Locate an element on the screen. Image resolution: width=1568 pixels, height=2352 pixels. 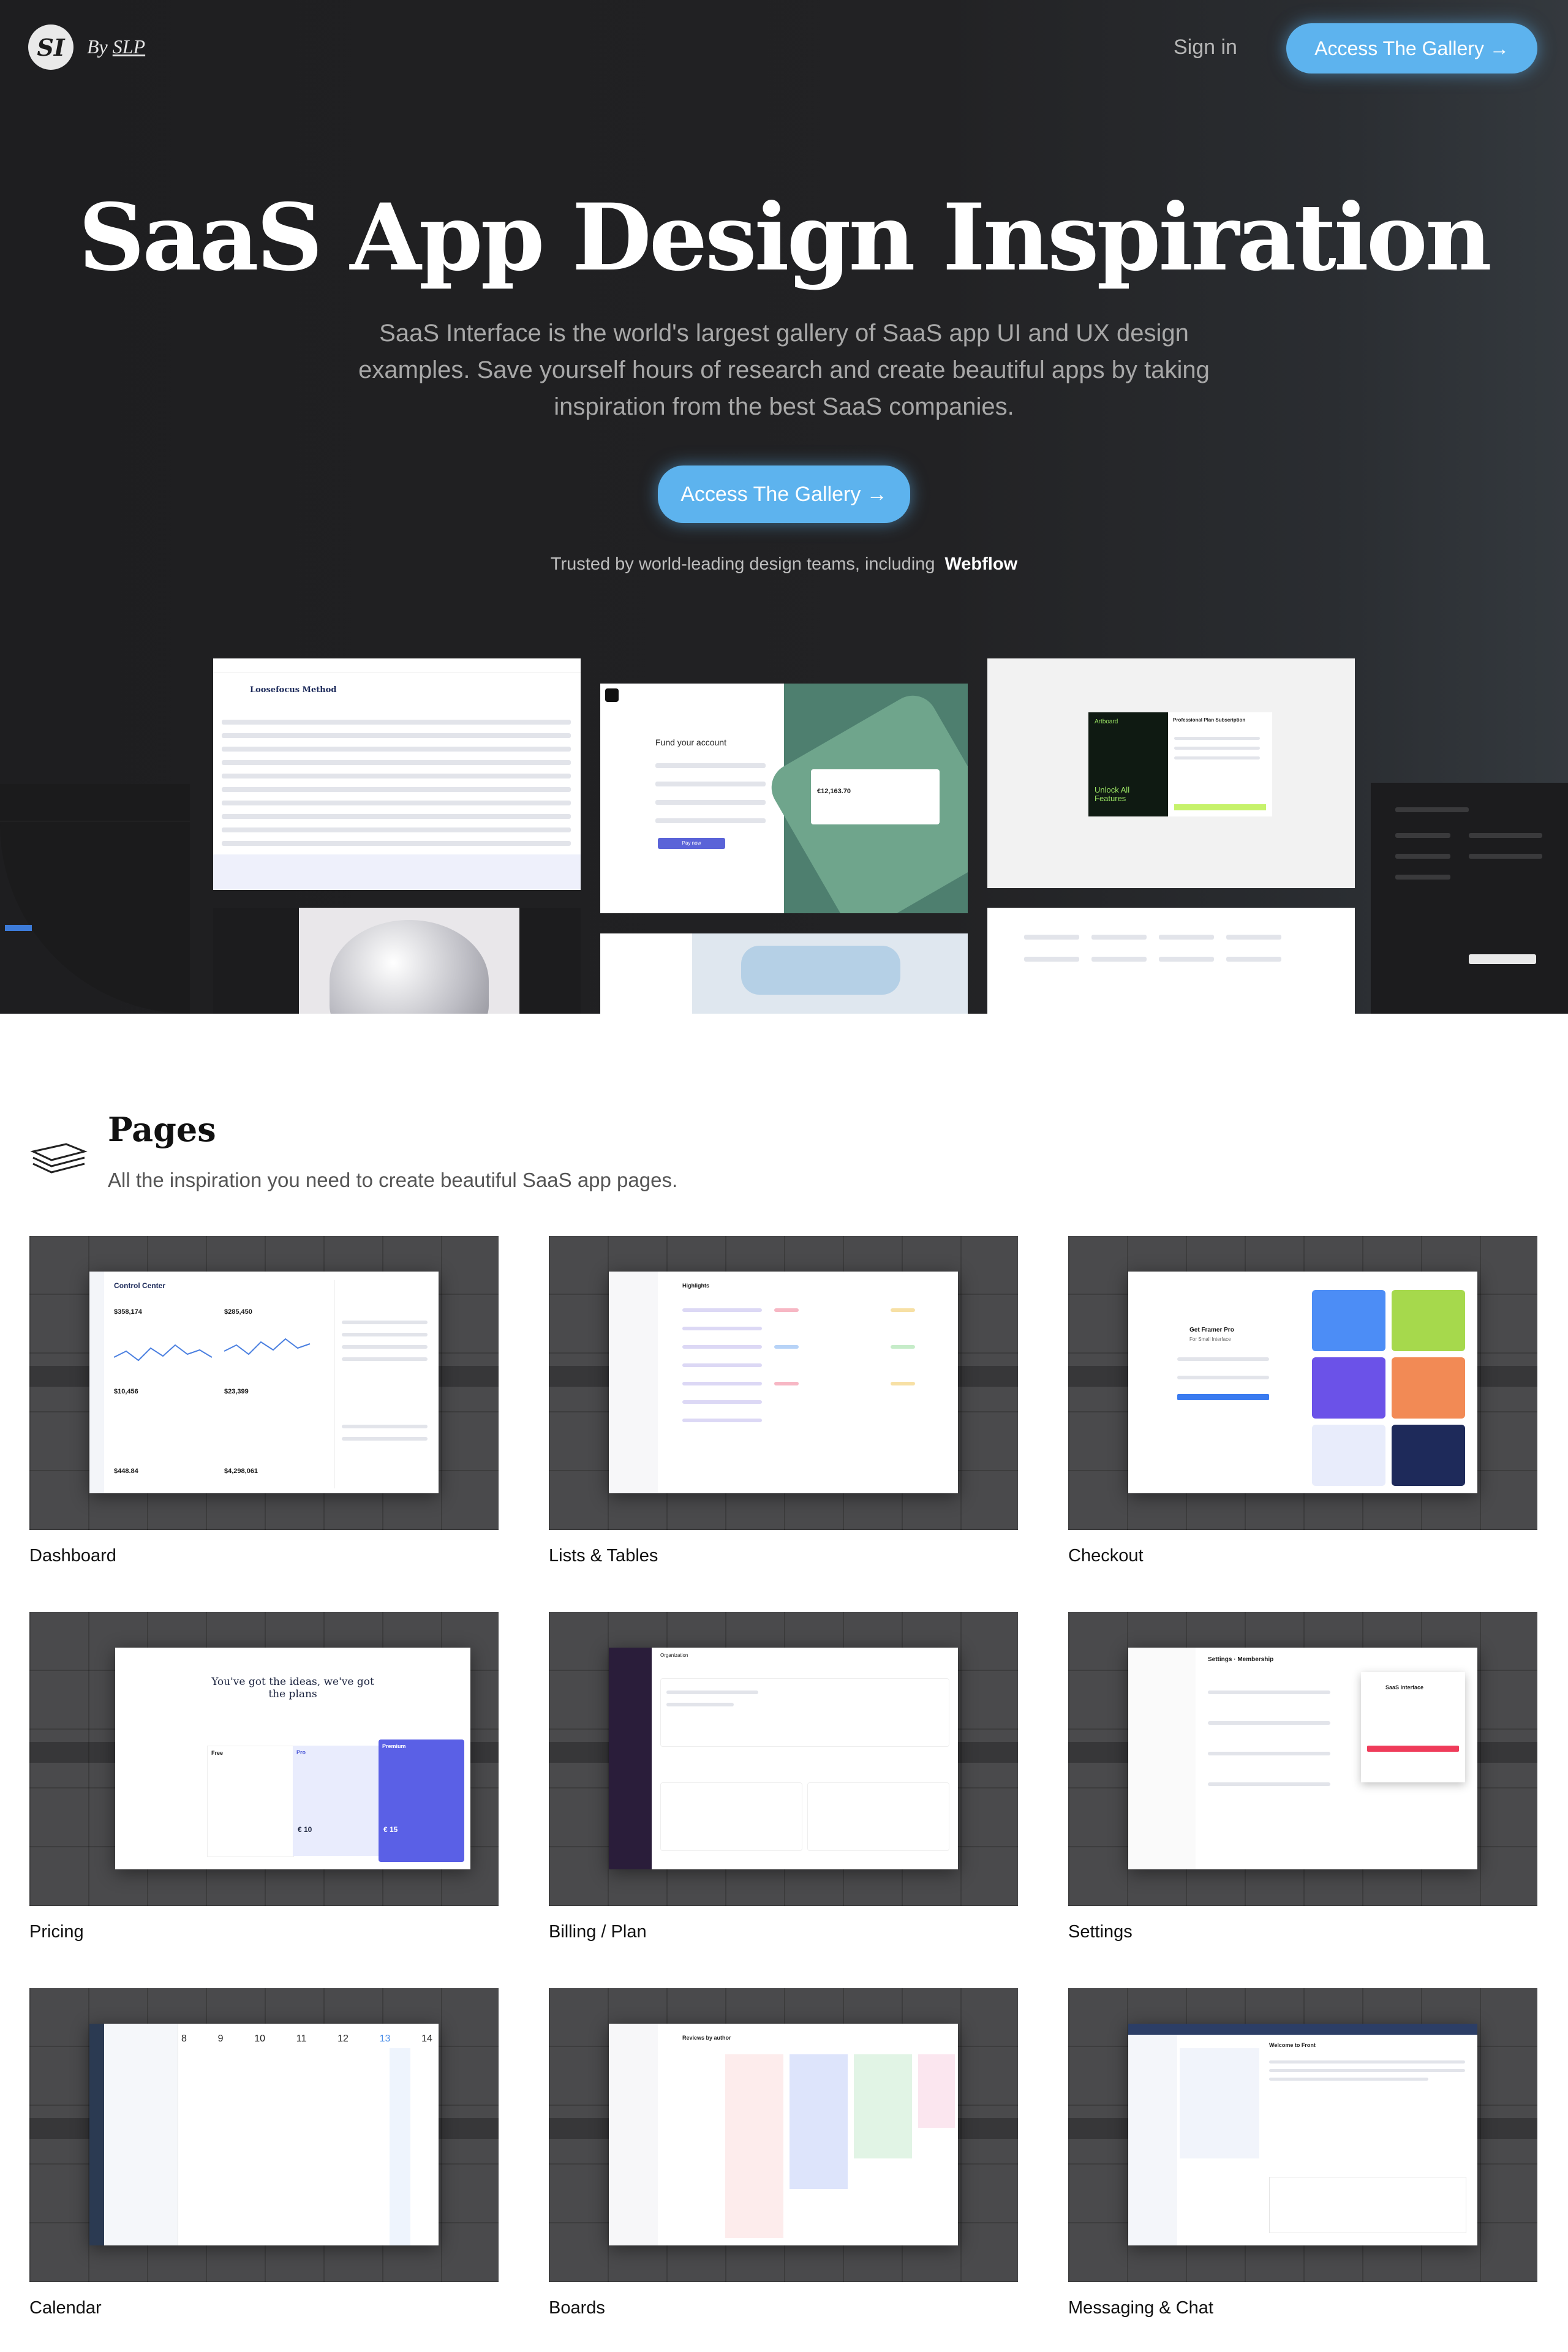
subscription-button is located at coordinates (1220, 807).